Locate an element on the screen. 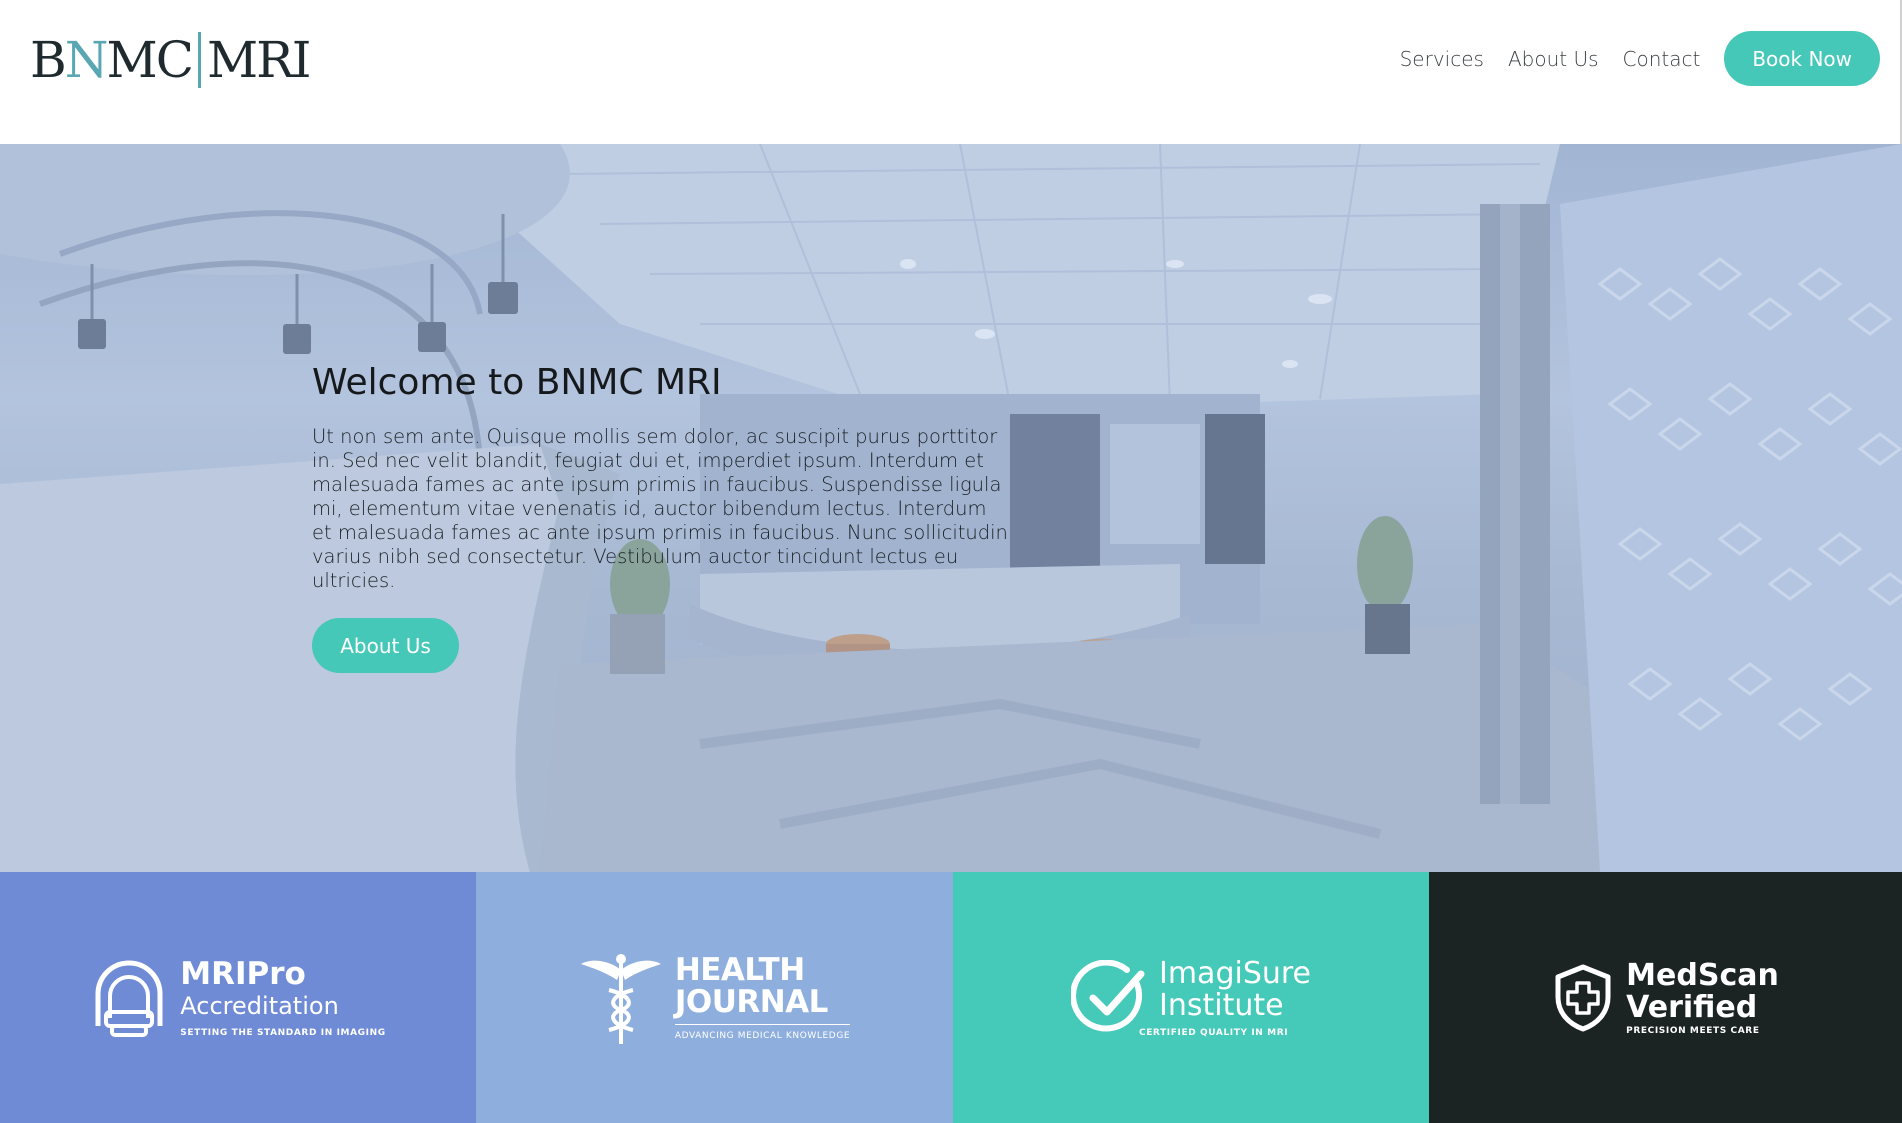 Image resolution: width=1902 pixels, height=1123 pixels. logo-letter-b: B is located at coordinates (48, 60).